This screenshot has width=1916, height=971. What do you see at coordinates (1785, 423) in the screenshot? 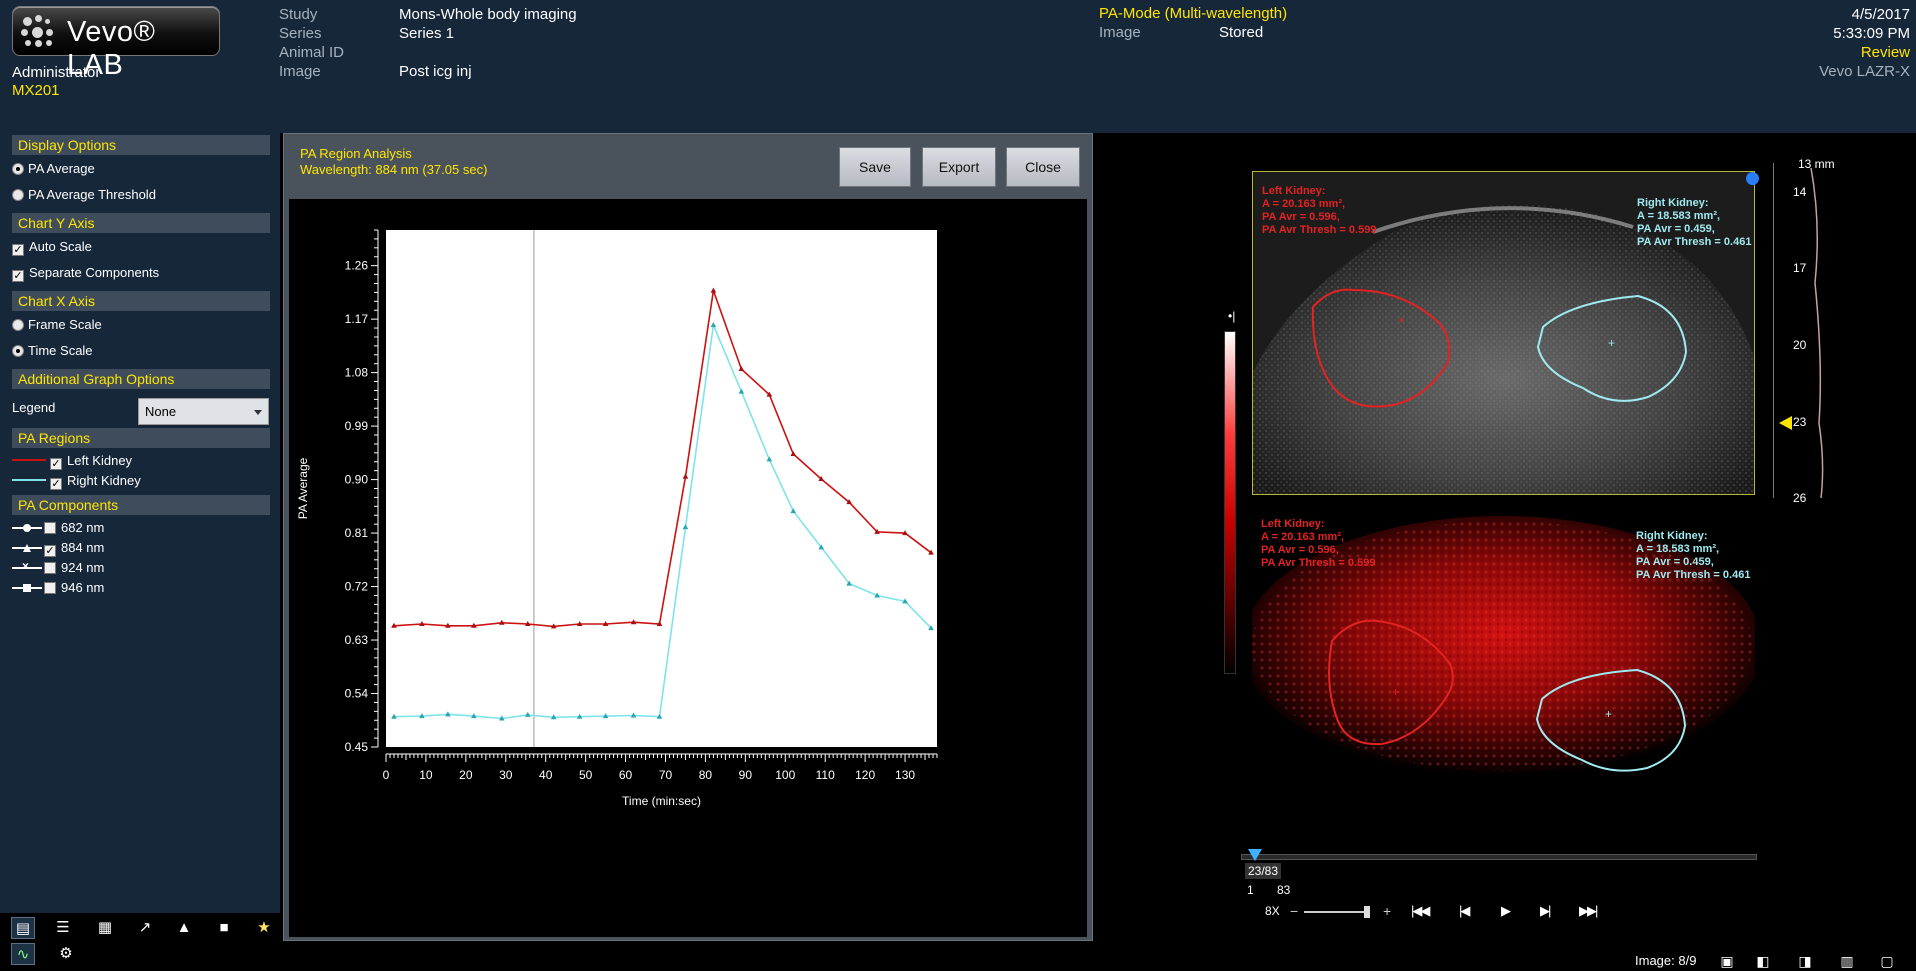
I see `depth-focus-arrow-icon` at bounding box center [1785, 423].